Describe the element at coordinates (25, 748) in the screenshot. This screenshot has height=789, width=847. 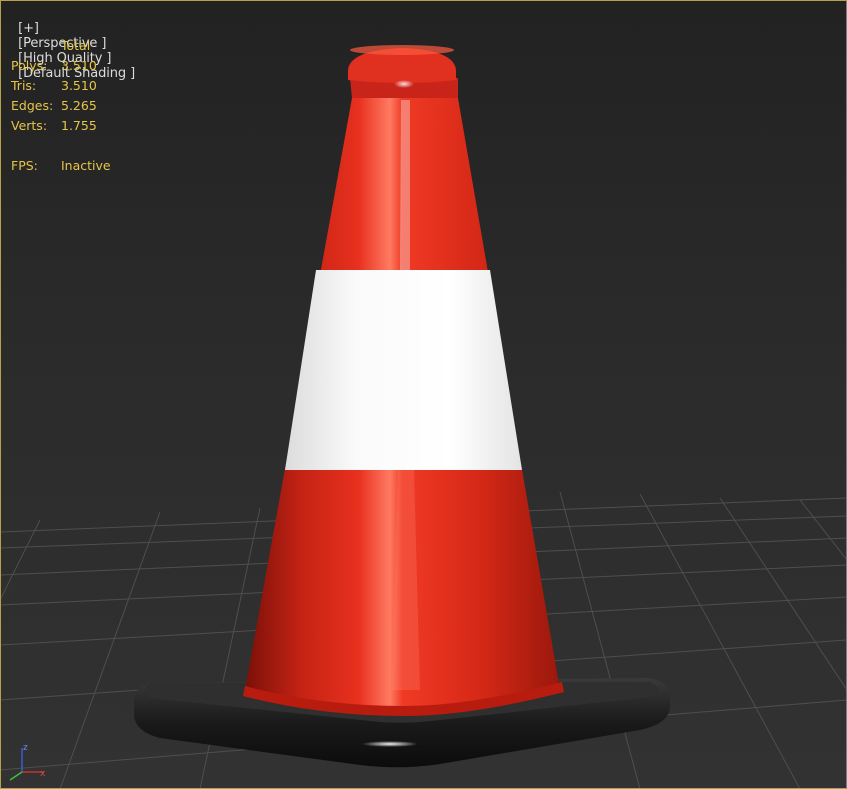
I see `axis-z-label: z` at that location.